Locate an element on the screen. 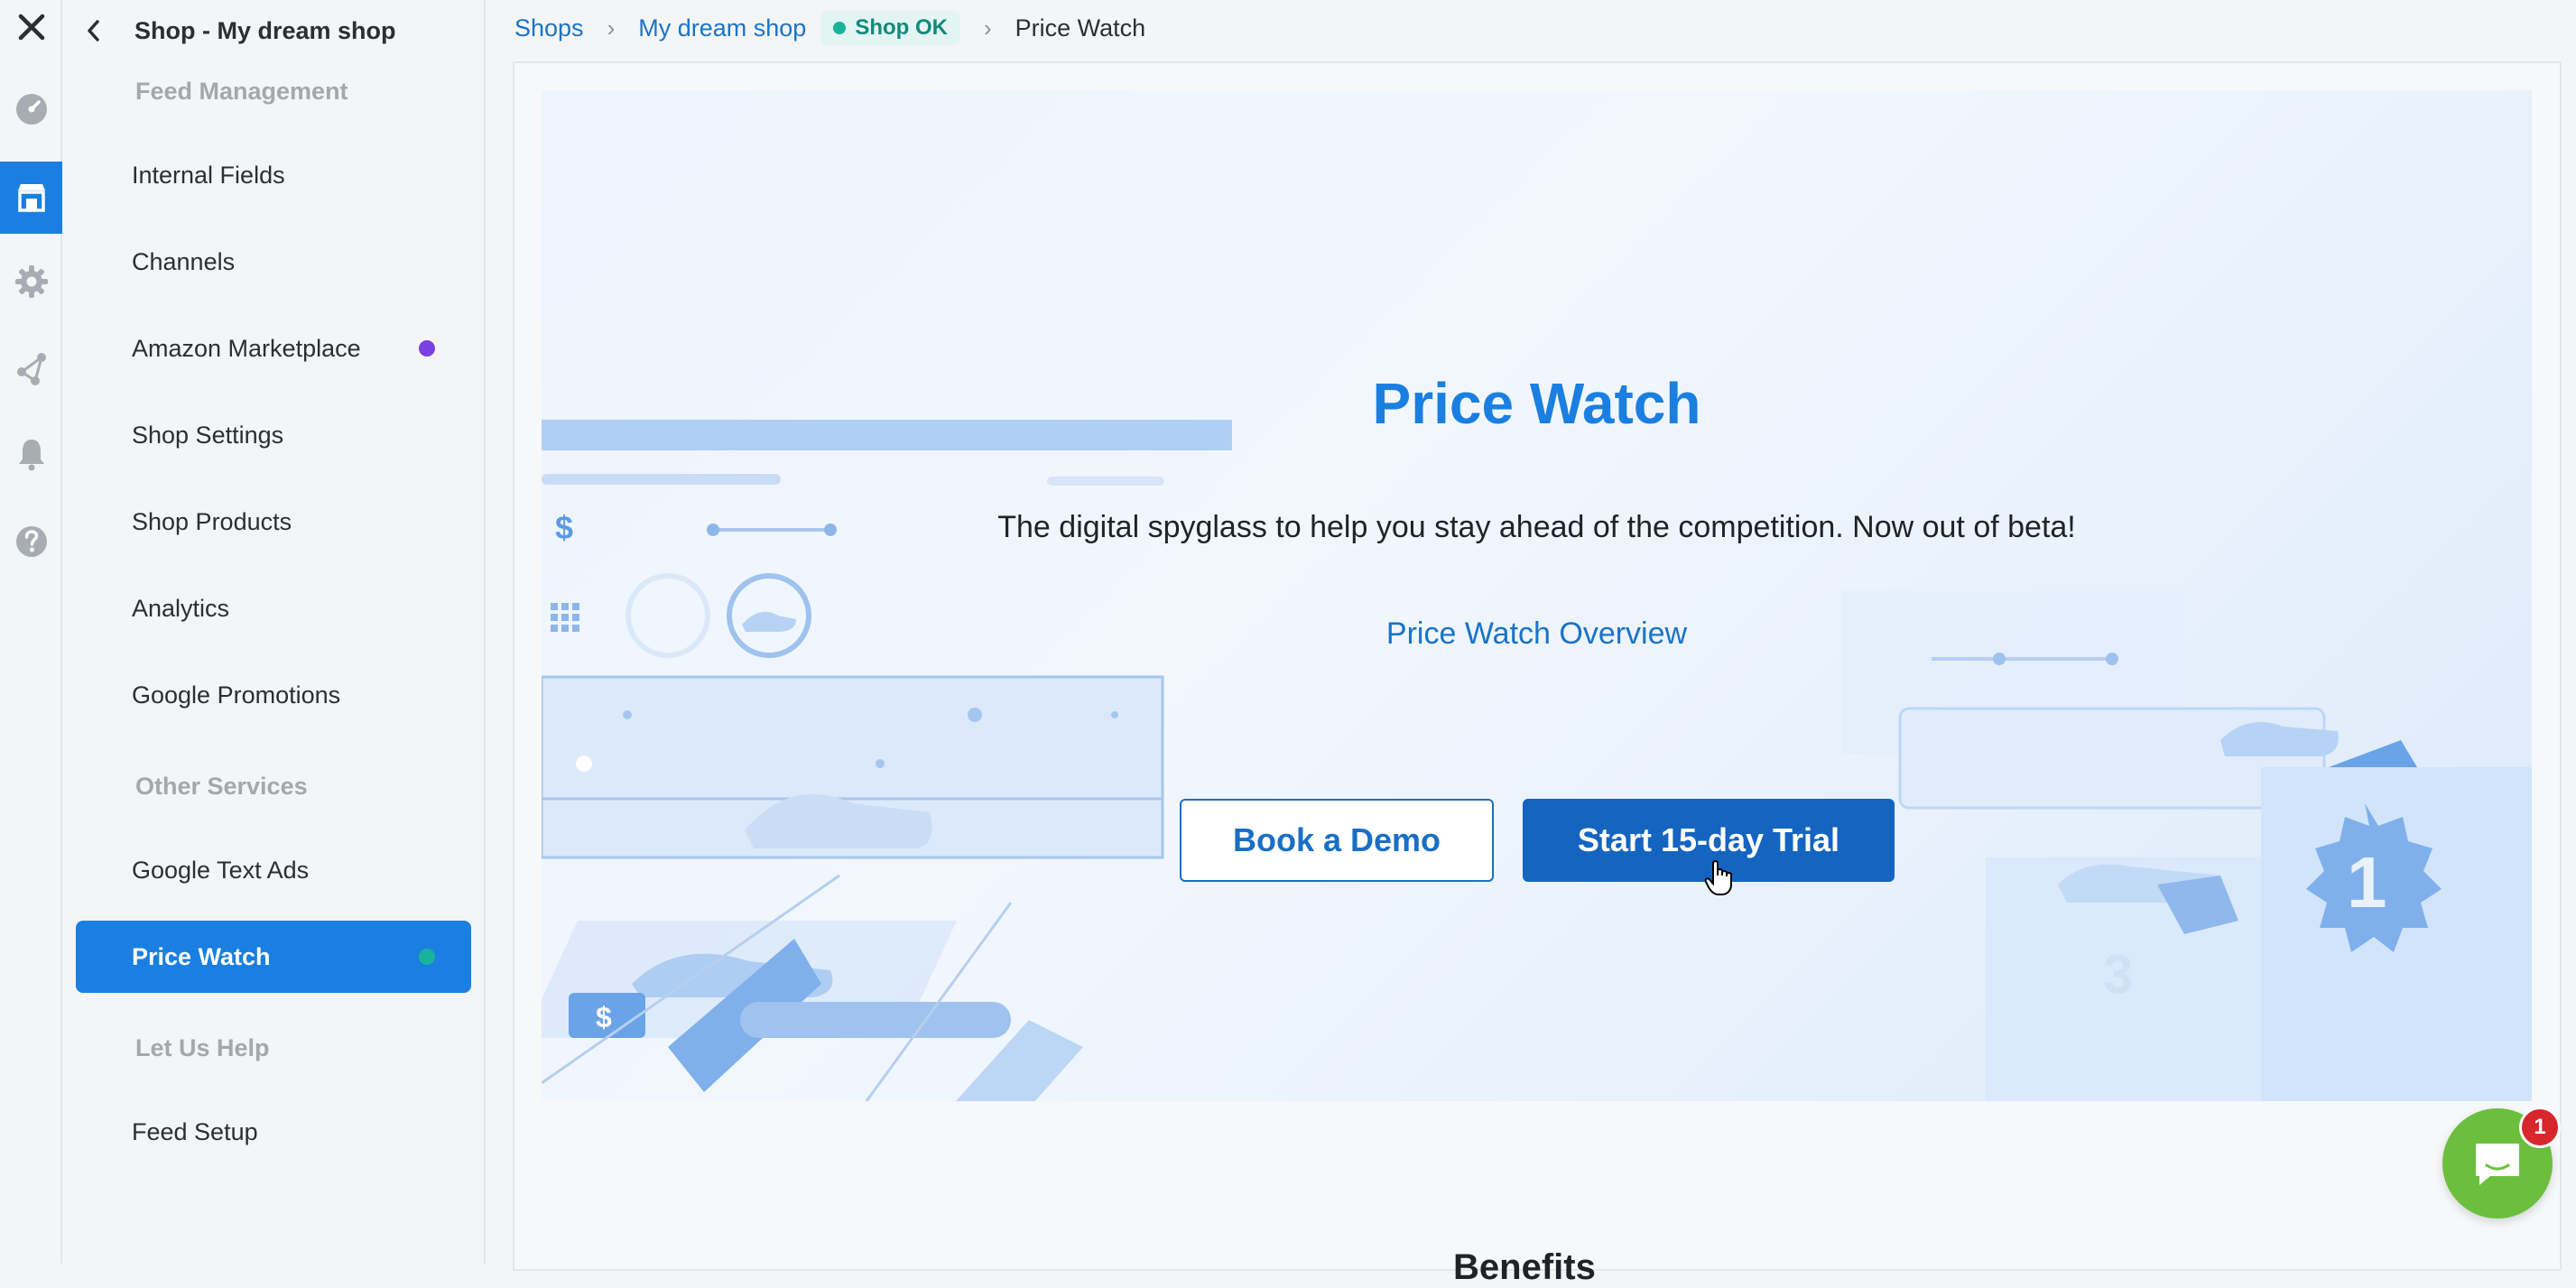  status-badge-label: Shop OK is located at coordinates (902, 28).